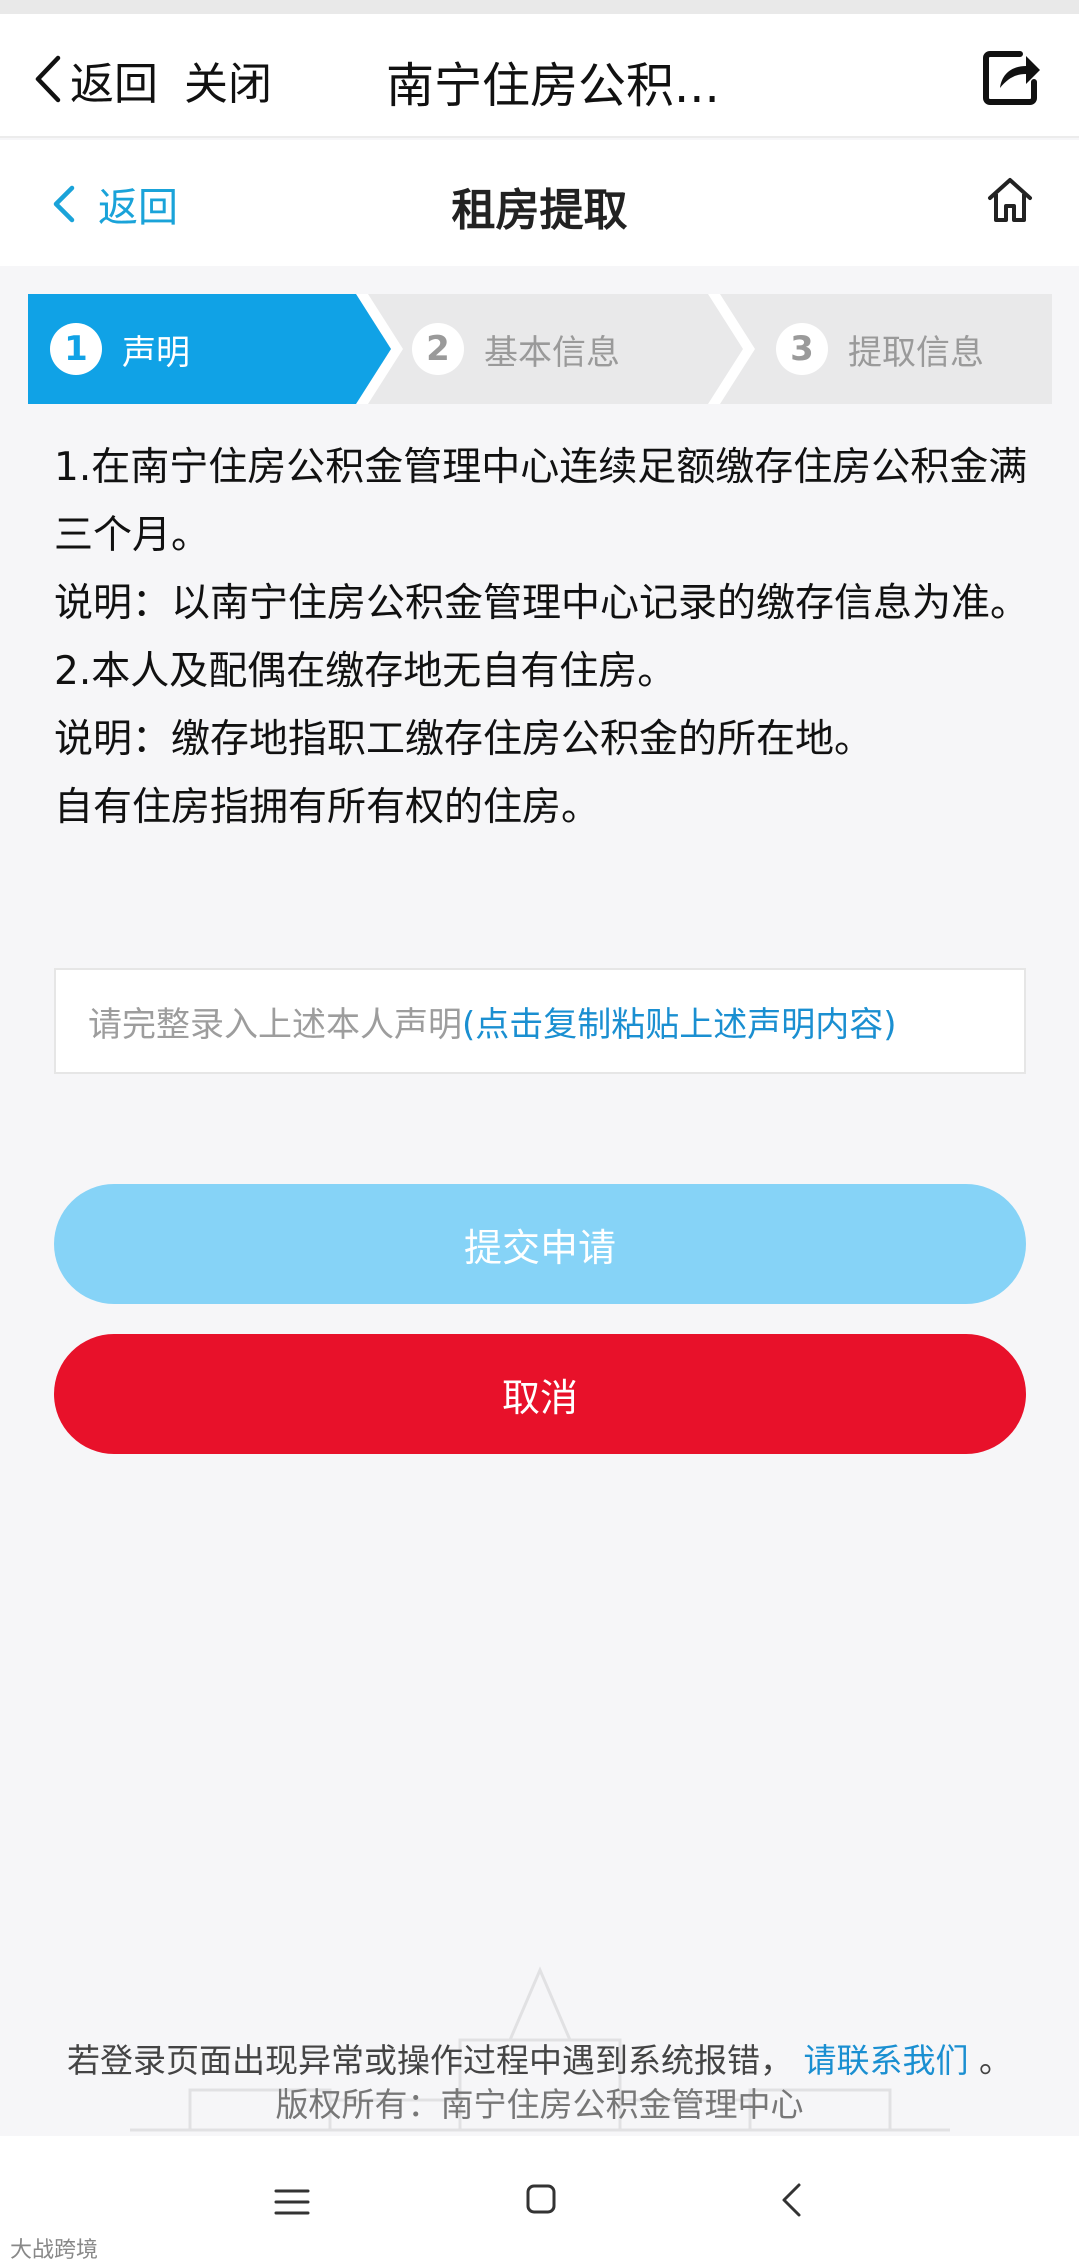 The height and width of the screenshot is (2265, 1079). What do you see at coordinates (542, 603) in the screenshot?
I see `declaration-line: 说明：以南宁住房公积金管理中心记录的缴存信息为准。` at bounding box center [542, 603].